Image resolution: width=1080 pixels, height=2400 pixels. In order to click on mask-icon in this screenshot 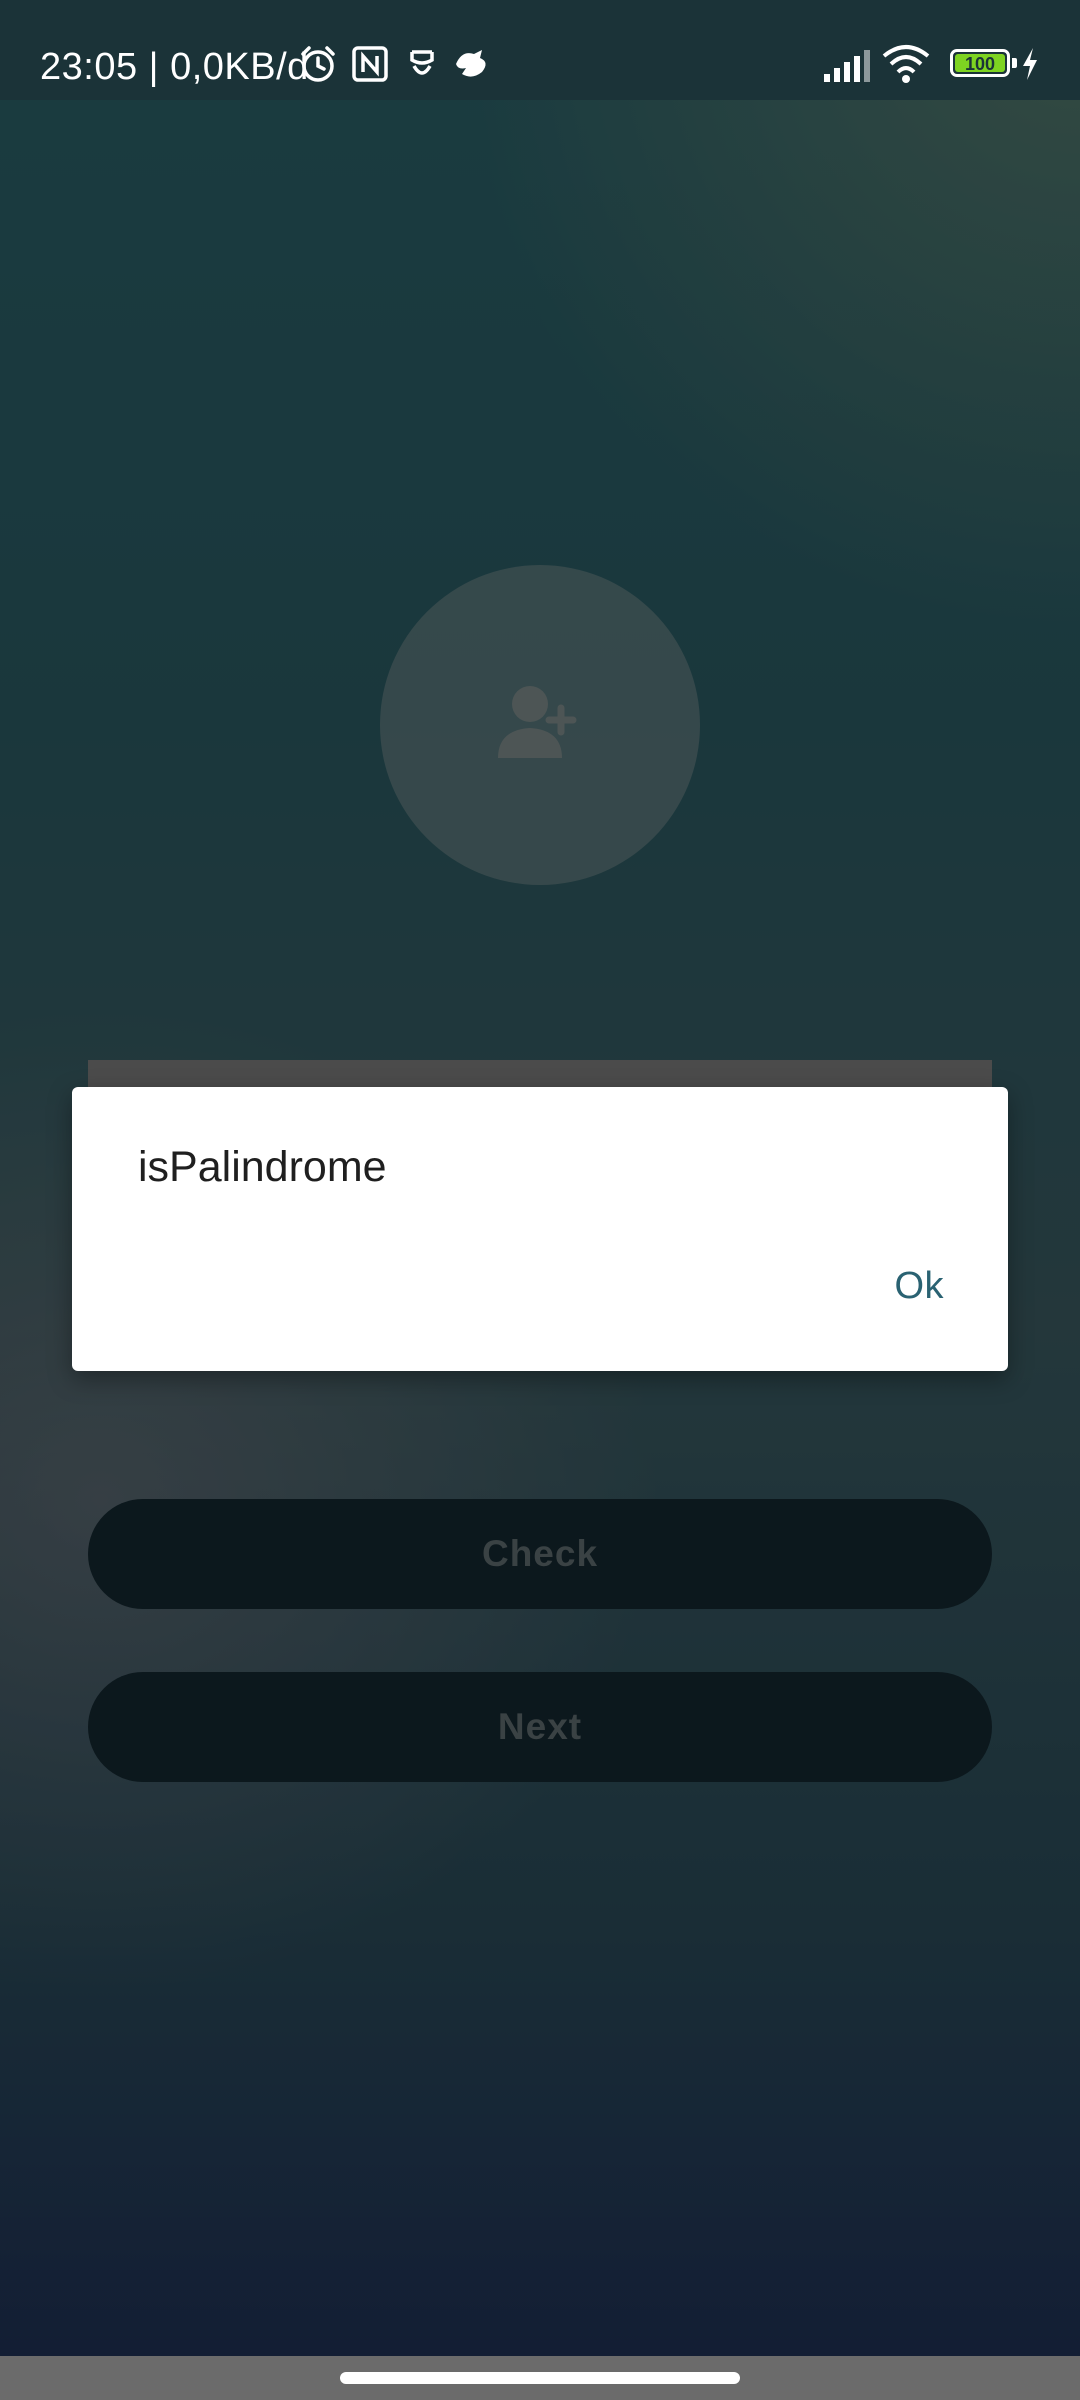, I will do `click(422, 62)`.